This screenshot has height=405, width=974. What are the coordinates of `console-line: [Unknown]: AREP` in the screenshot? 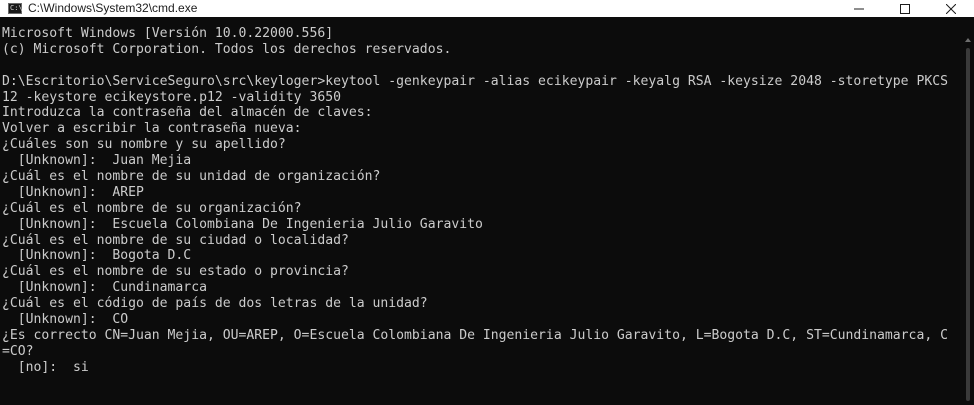 It's located at (73, 192).